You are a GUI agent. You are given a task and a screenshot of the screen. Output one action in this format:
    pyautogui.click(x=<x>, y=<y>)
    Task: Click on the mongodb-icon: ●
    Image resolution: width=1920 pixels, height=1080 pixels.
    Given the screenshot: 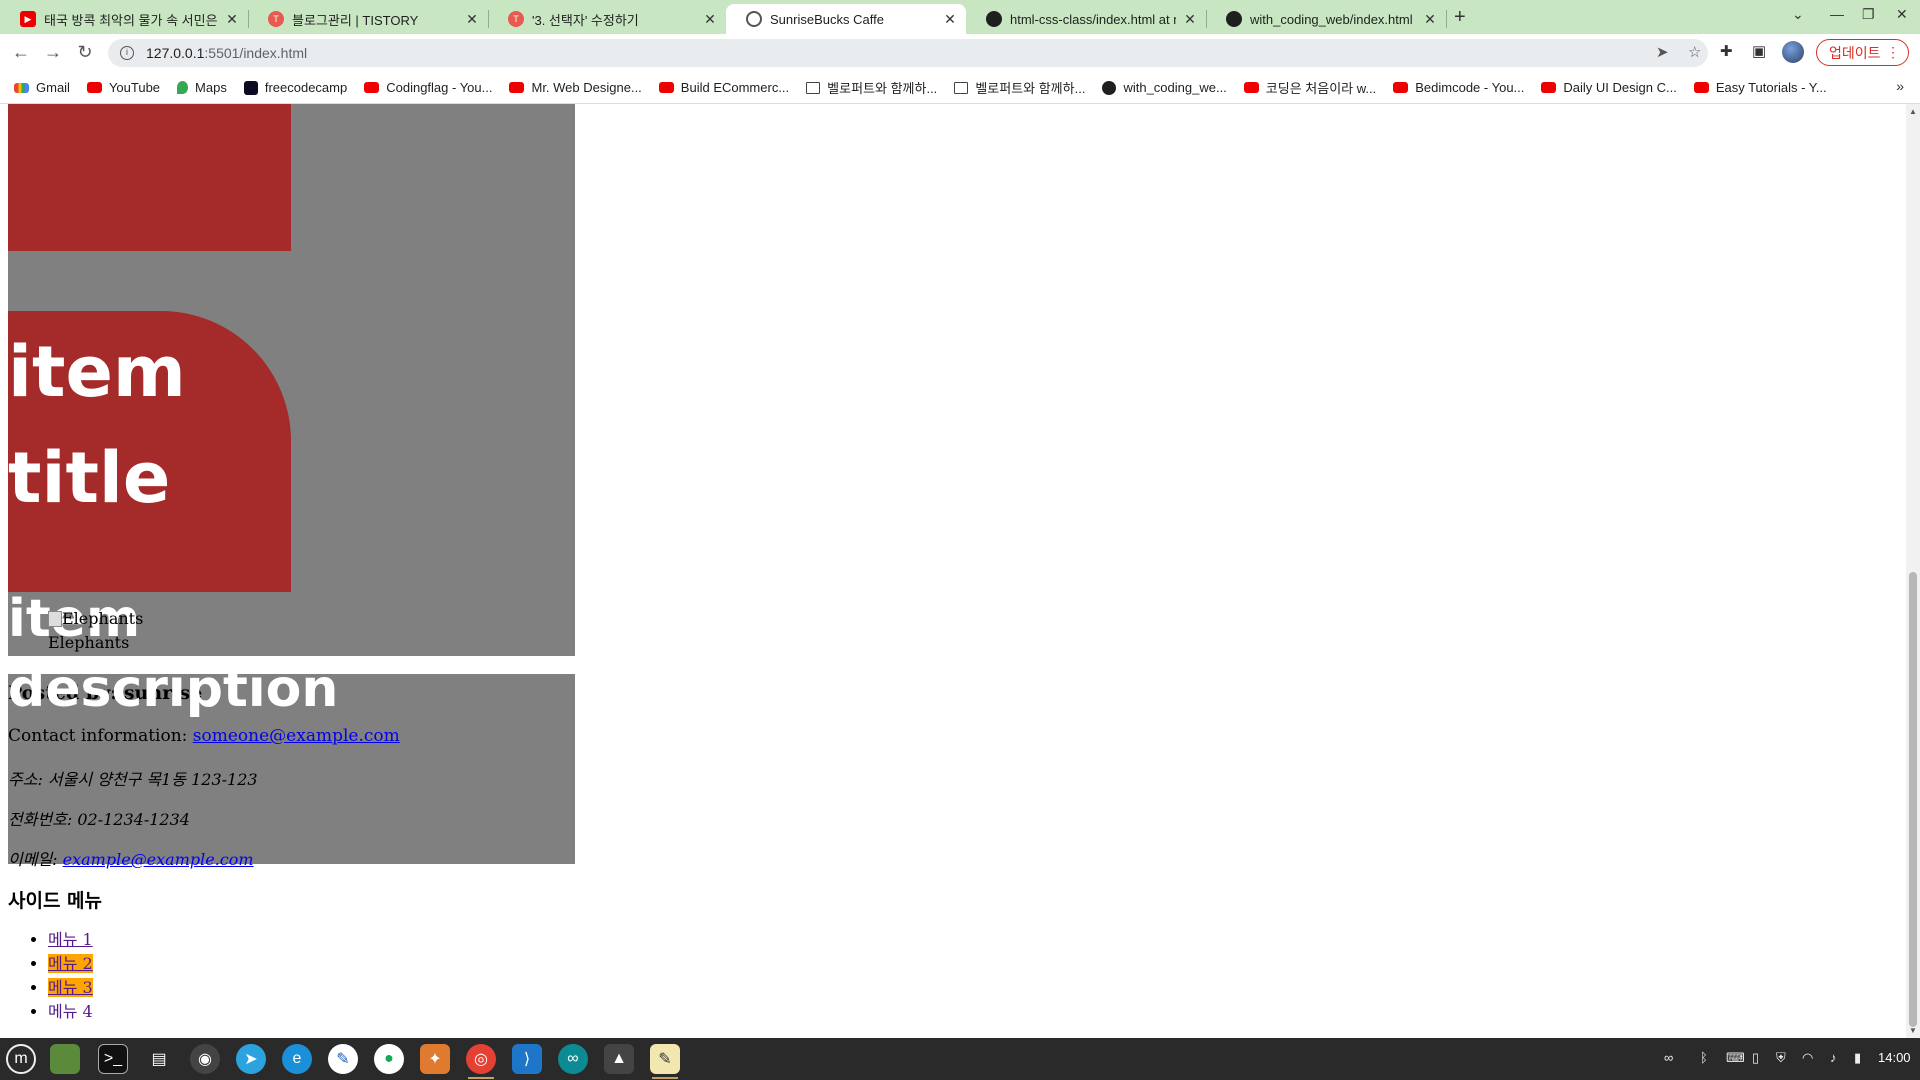 What is the action you would take?
    pyautogui.click(x=389, y=1059)
    